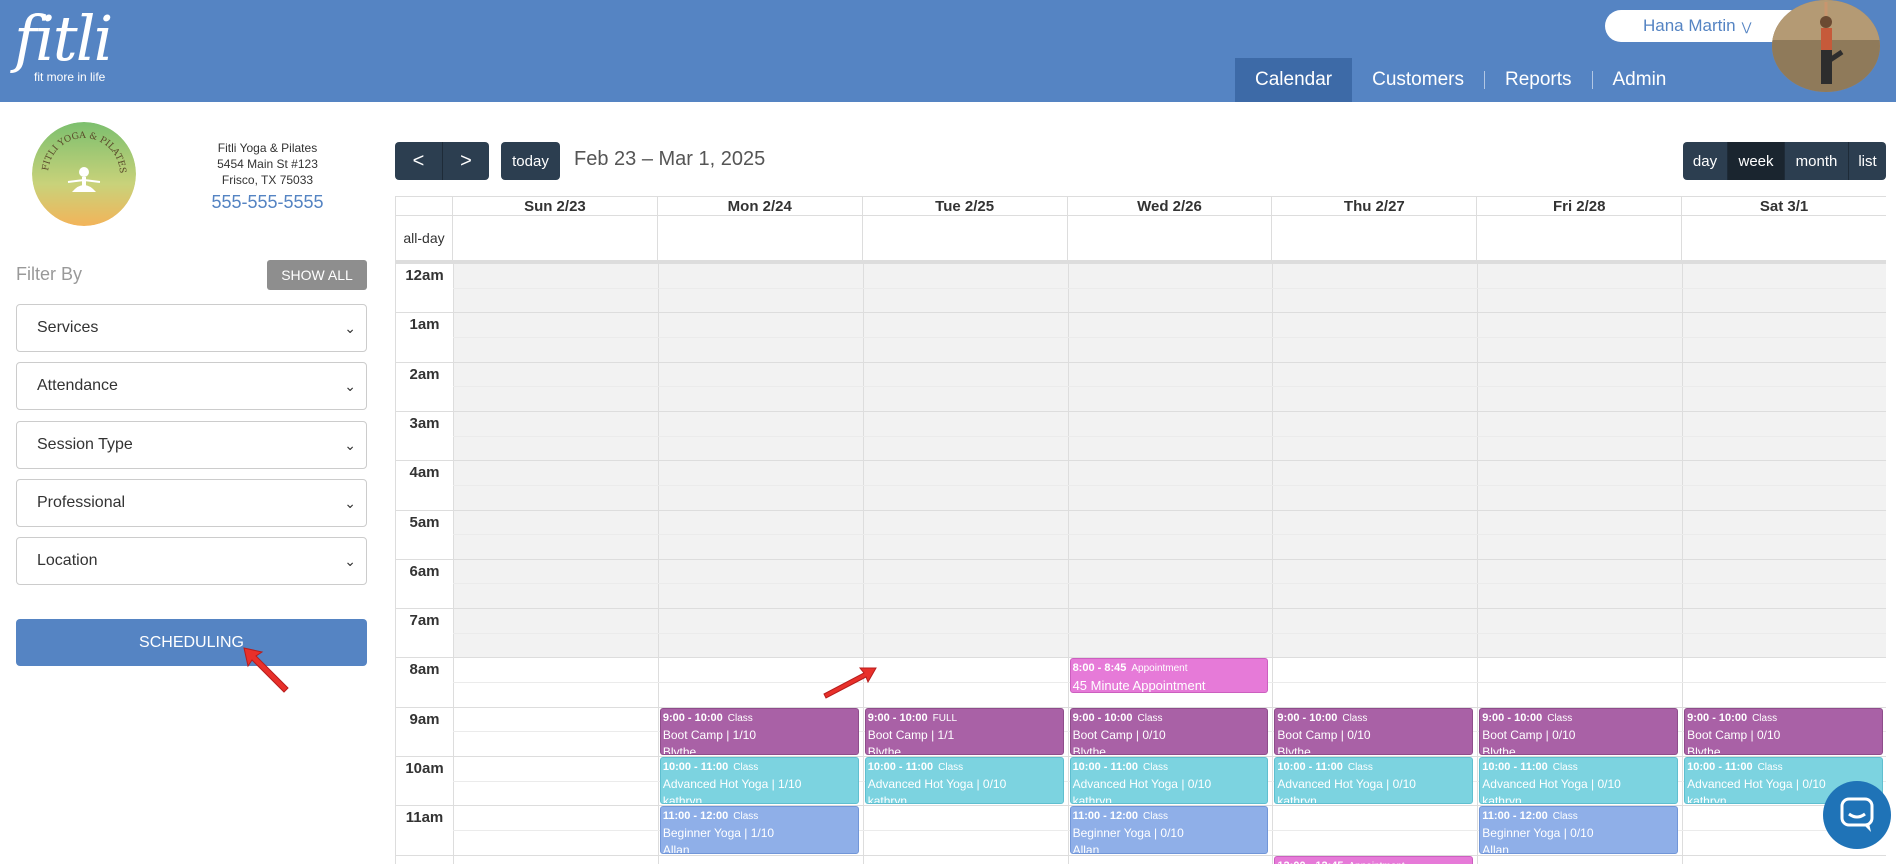  What do you see at coordinates (191, 503) in the screenshot?
I see `professional-select: Professional ⌄` at bounding box center [191, 503].